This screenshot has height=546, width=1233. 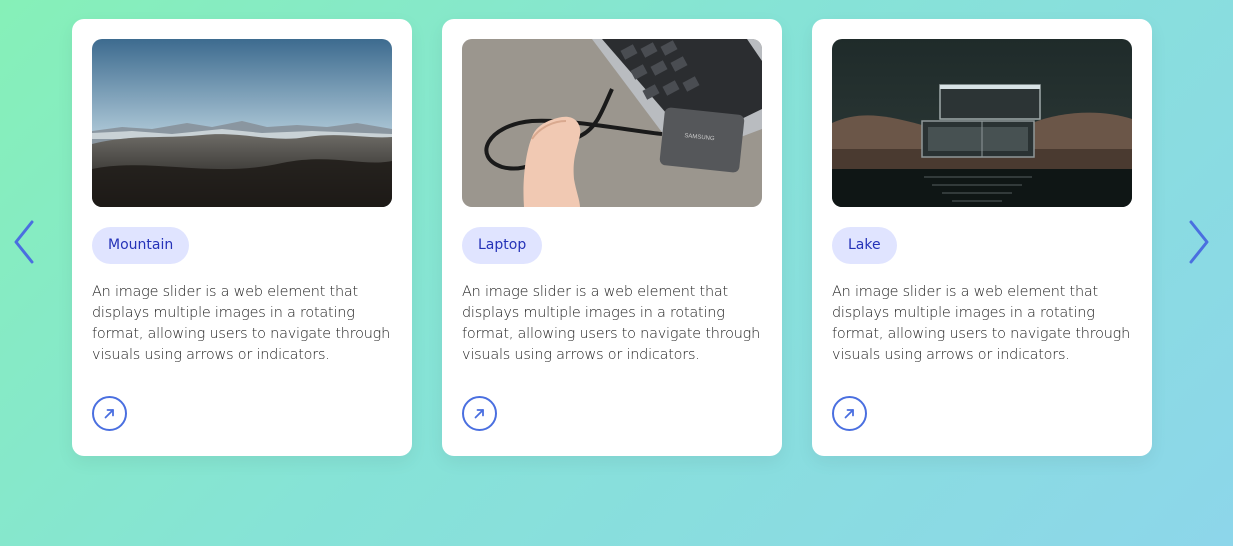 What do you see at coordinates (141, 245) in the screenshot?
I see `card-tag: Mountain` at bounding box center [141, 245].